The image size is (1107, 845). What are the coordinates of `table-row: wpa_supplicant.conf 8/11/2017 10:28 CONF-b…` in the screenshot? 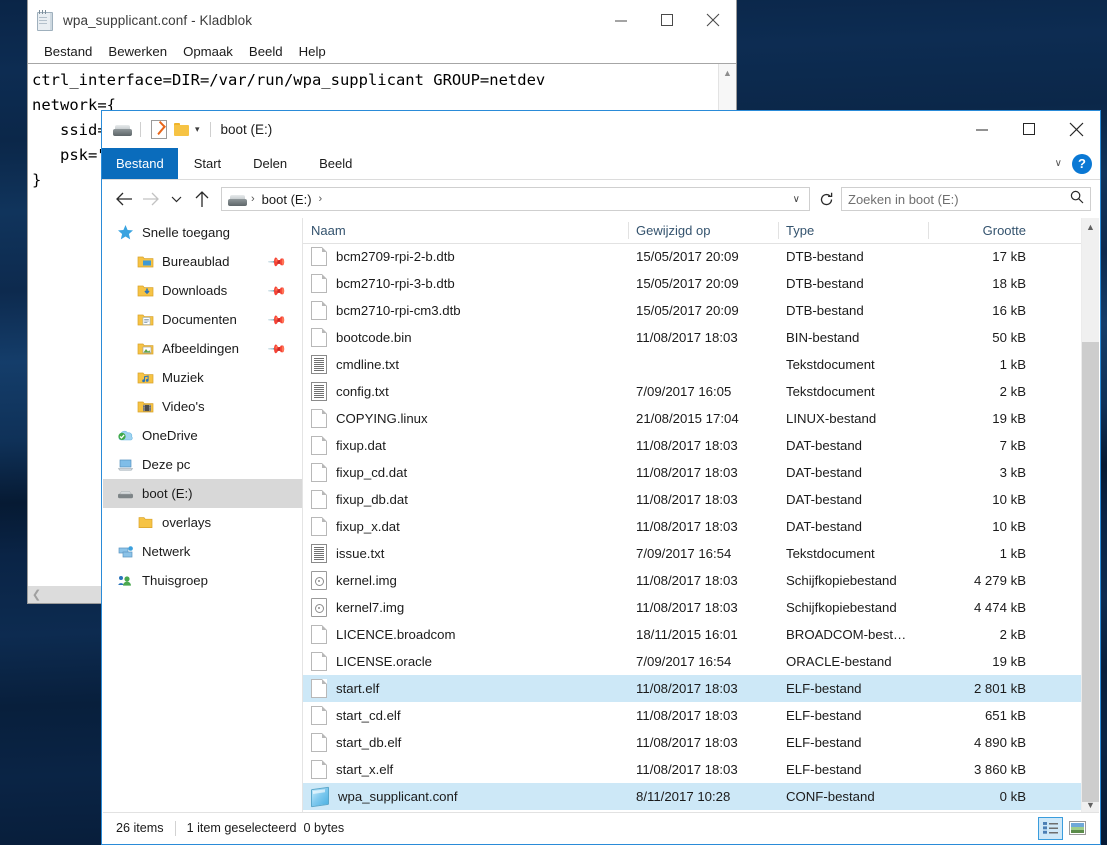 It's located at (701, 796).